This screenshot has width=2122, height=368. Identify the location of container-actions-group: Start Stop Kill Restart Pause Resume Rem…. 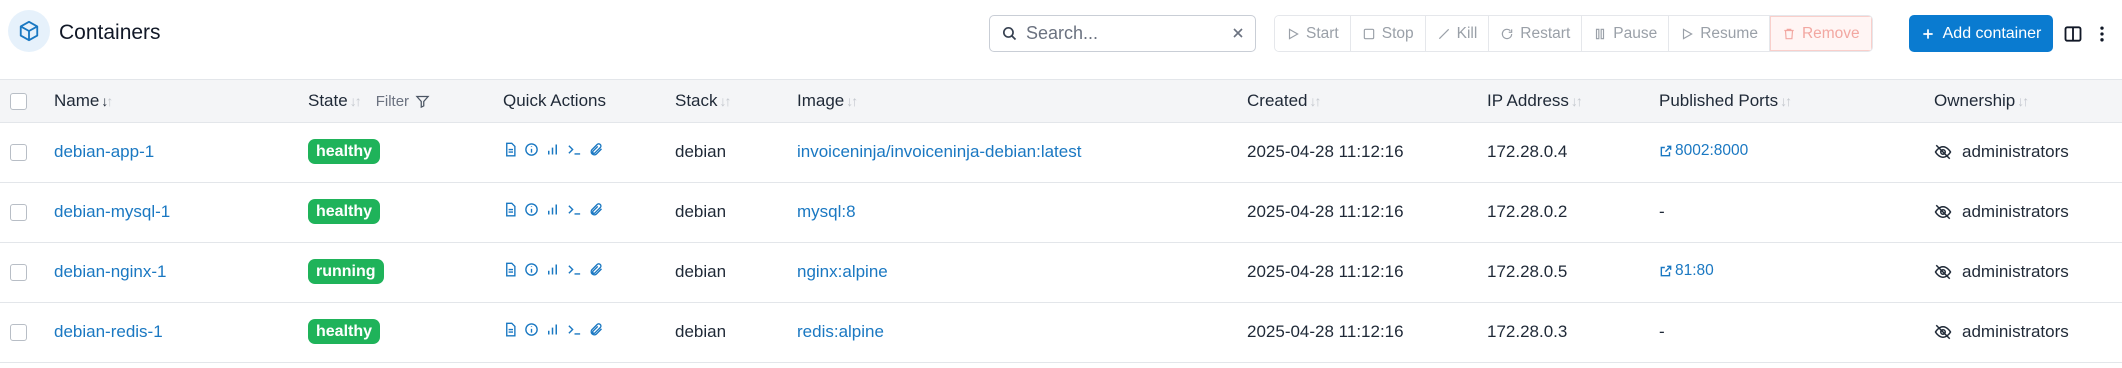
(1573, 33).